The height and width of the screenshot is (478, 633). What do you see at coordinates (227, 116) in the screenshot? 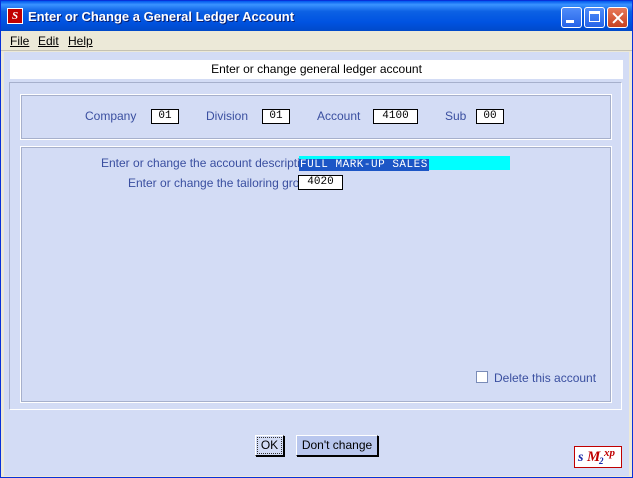
I see `division-label: Division` at bounding box center [227, 116].